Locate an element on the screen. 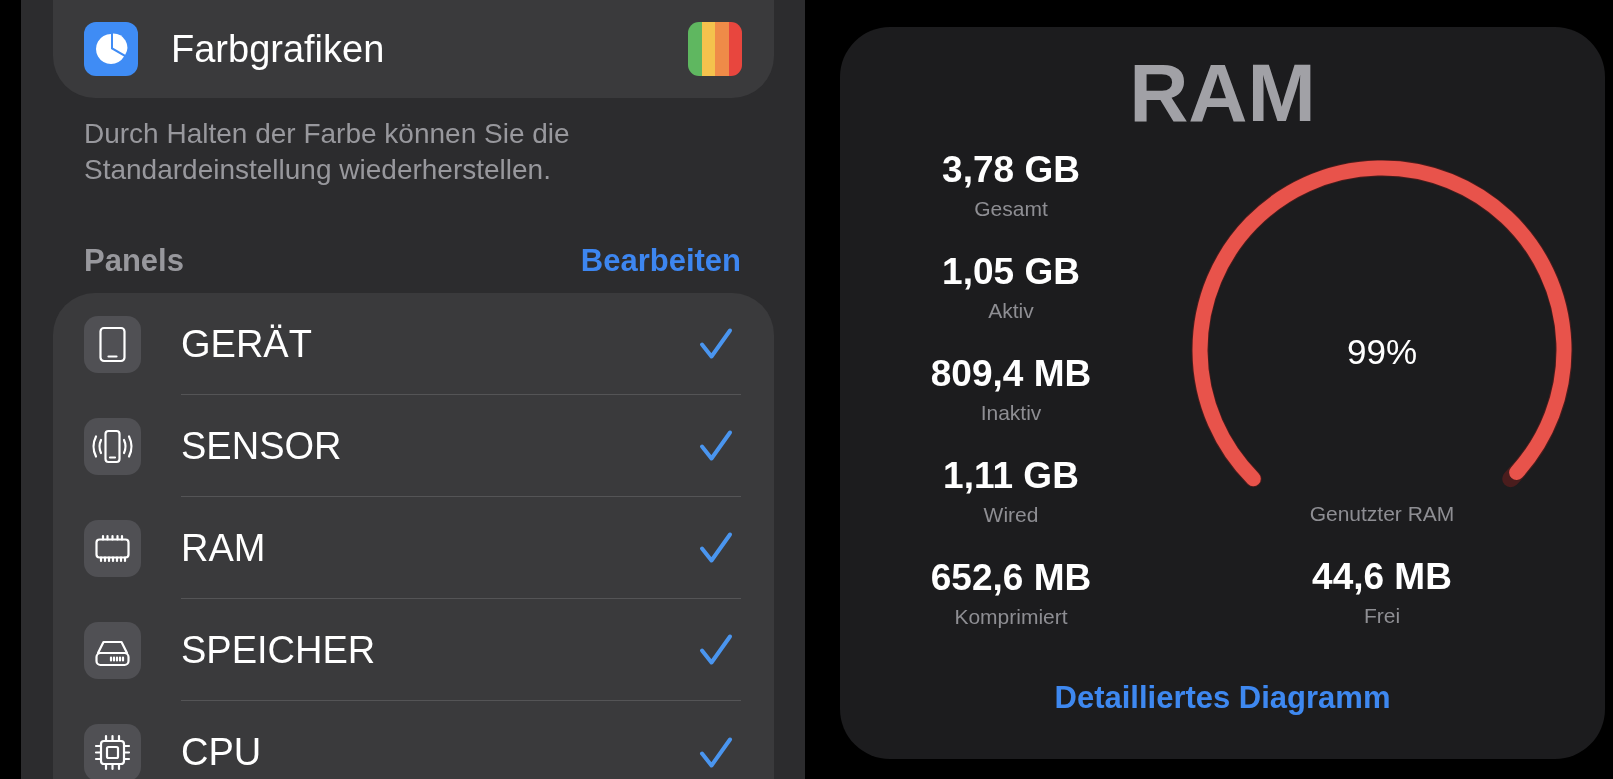  stat-label: Komprimiert is located at coordinates (1011, 617).